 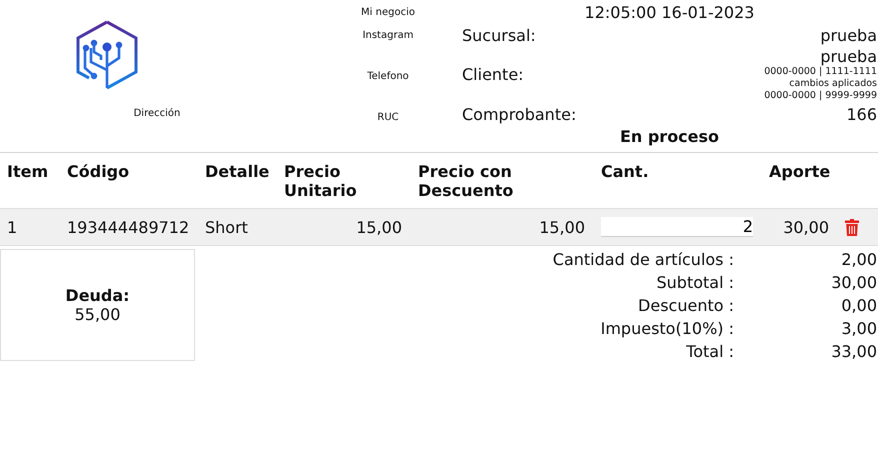 I want to click on branch-label: Sucursal:, so click(x=499, y=35).